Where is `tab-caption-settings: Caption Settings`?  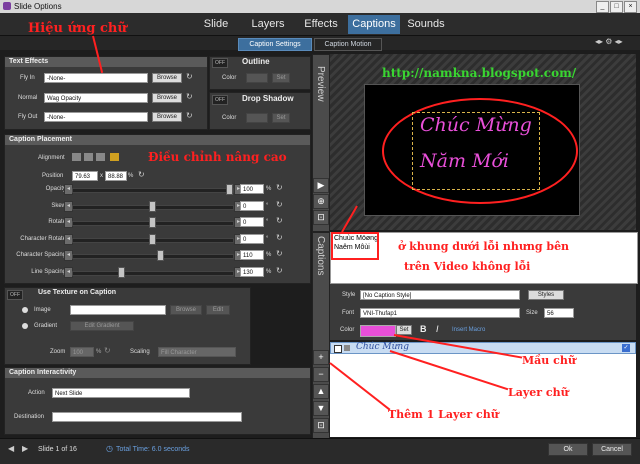 tab-caption-settings: Caption Settings is located at coordinates (275, 44).